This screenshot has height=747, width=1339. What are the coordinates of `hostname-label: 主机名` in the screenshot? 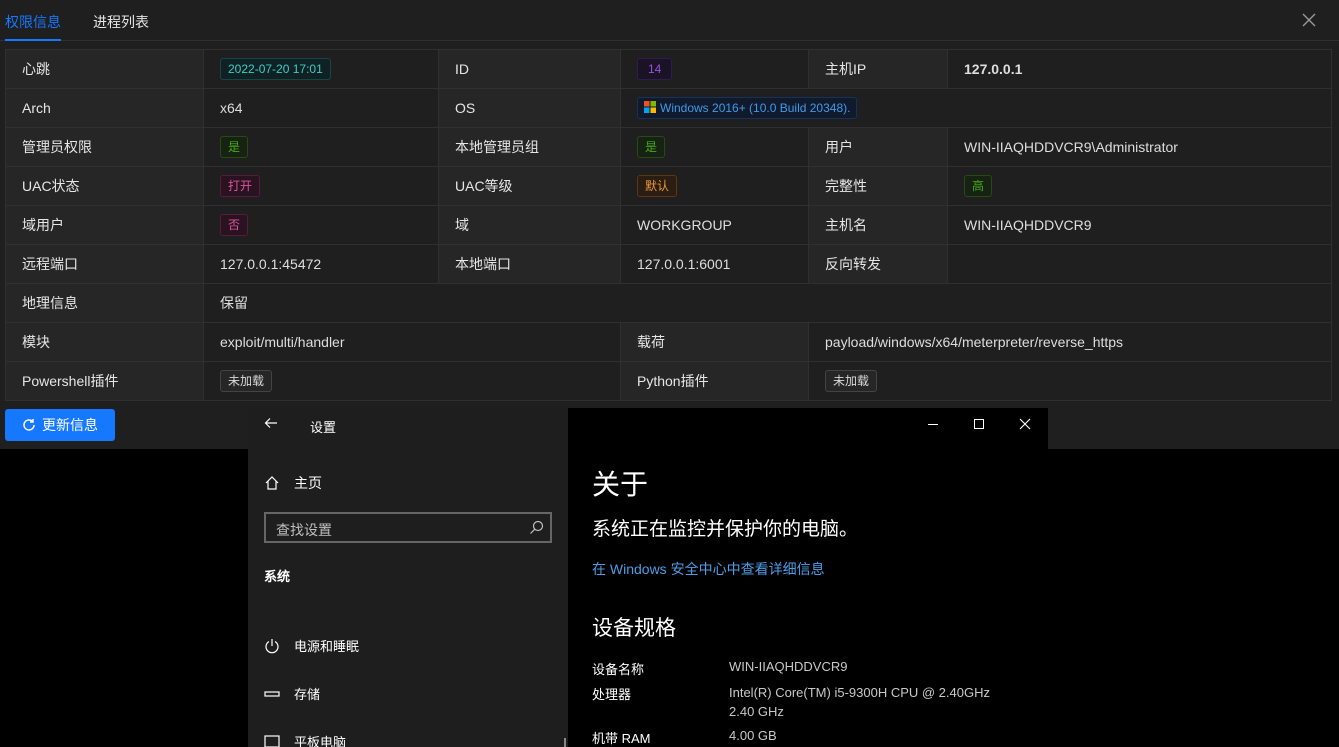 It's located at (878, 225).